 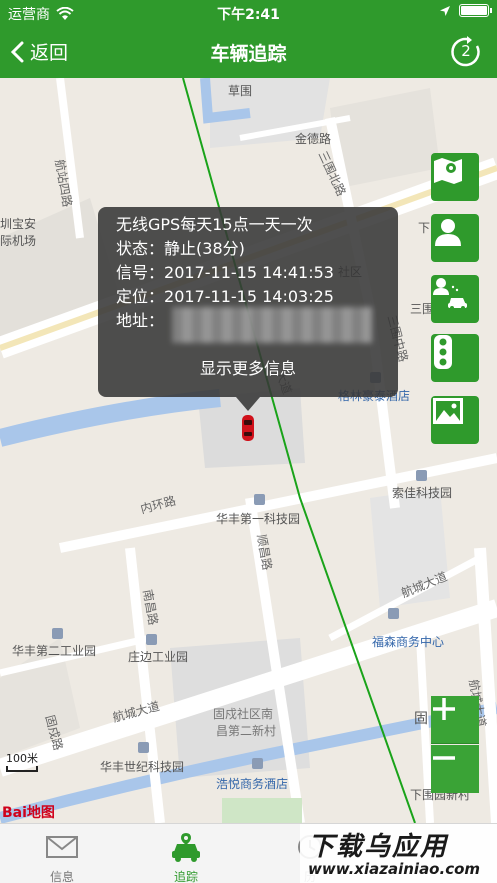 I want to click on status-bar: 运营商 下午2:41, so click(x=248, y=13).